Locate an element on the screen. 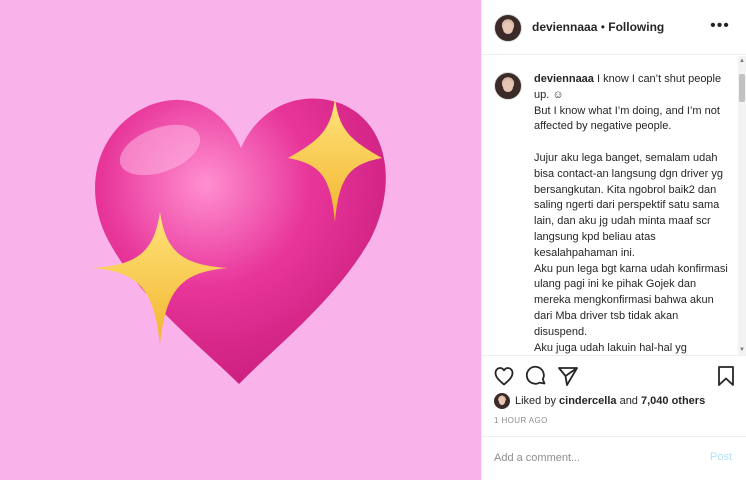  post-header: deviennaaa • Following ••• is located at coordinates (614, 27).